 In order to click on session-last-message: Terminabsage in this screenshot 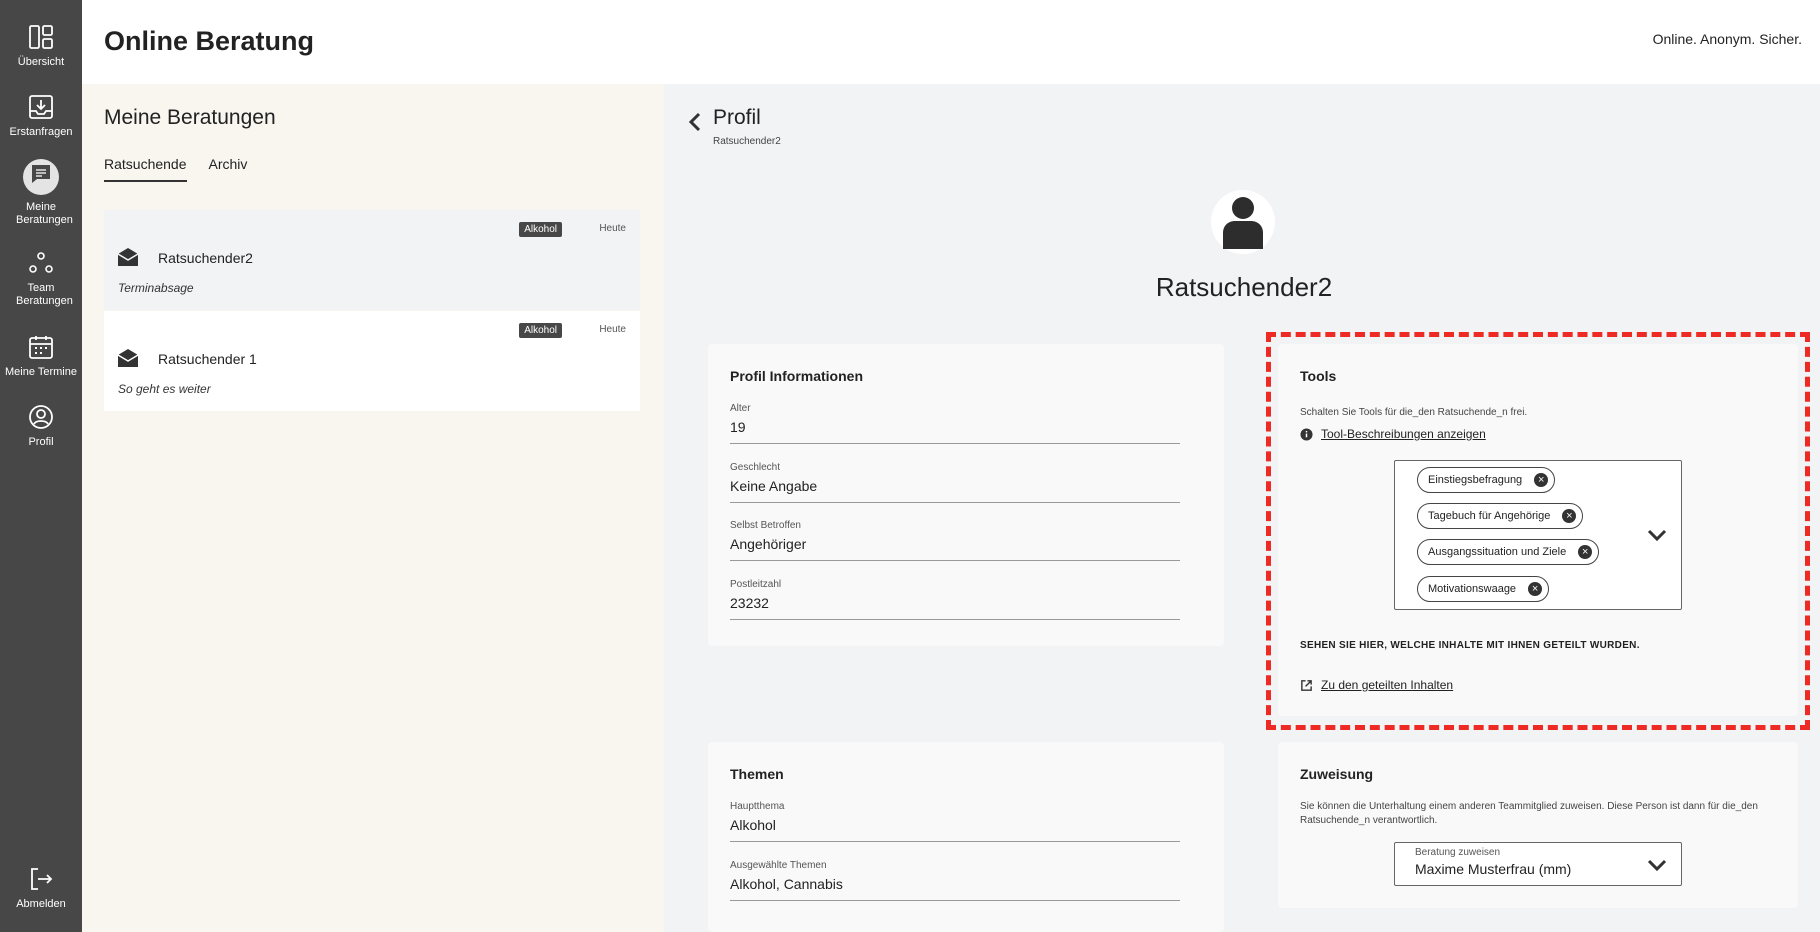, I will do `click(156, 288)`.